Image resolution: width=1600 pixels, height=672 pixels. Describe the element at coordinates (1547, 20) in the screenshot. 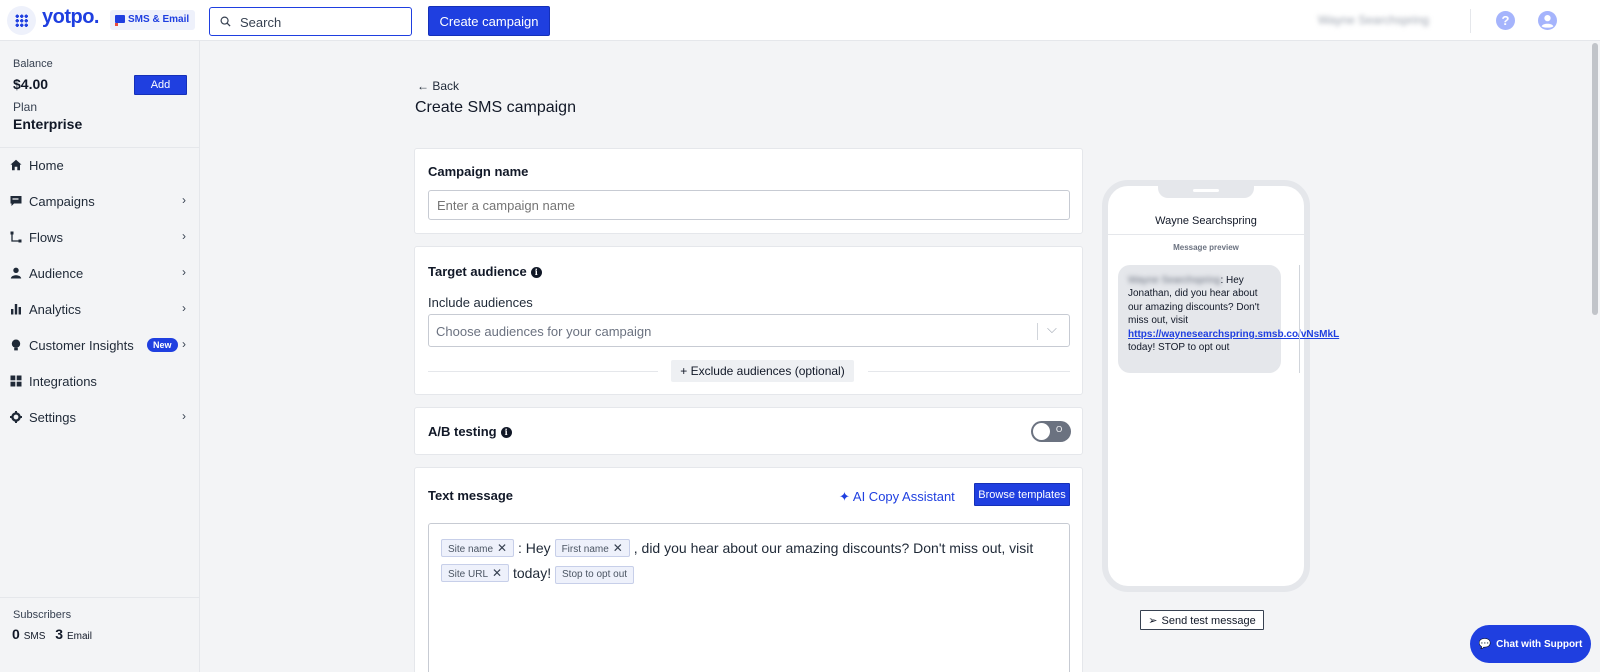

I see `user-account-icon` at that location.